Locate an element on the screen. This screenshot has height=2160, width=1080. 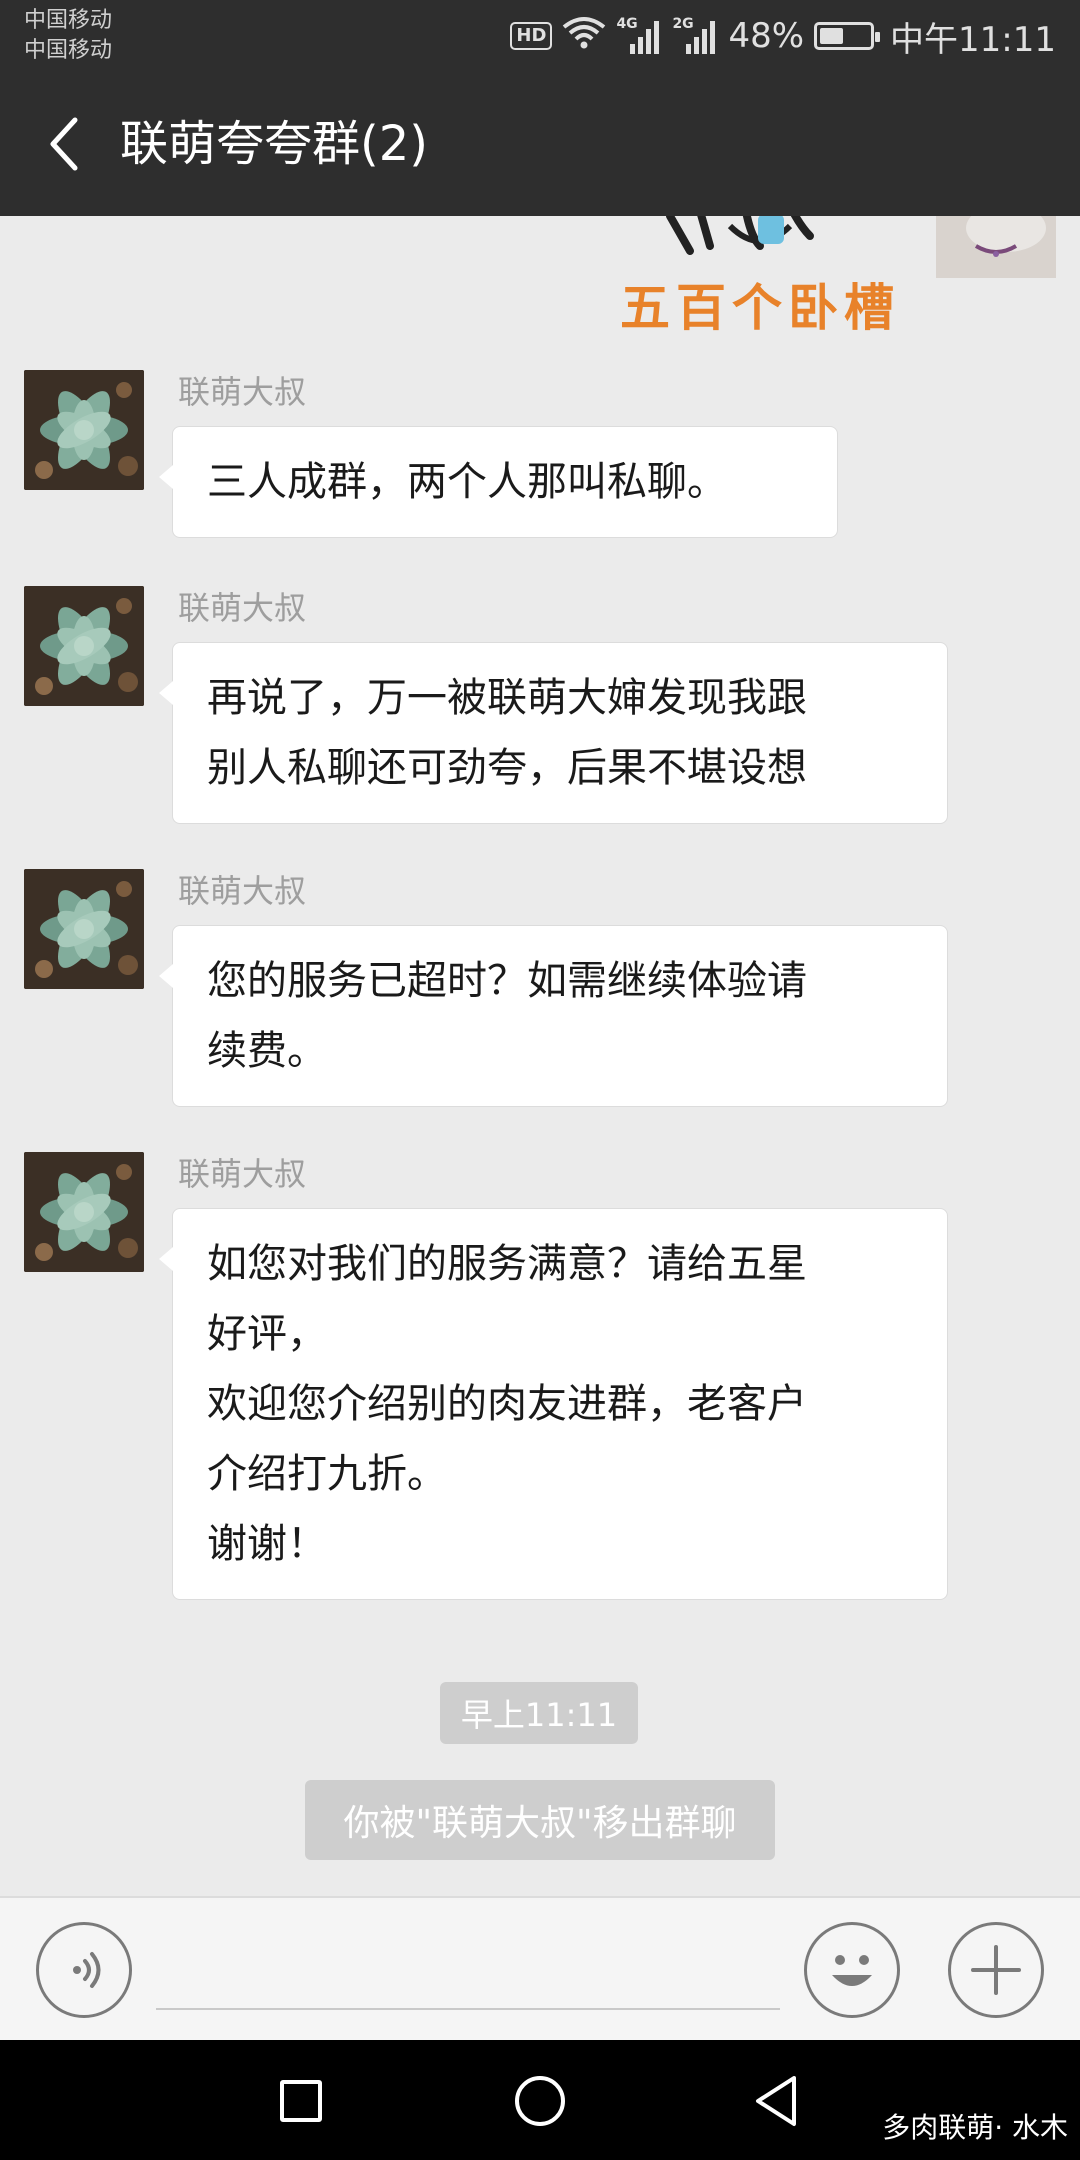
voice-button is located at coordinates (84, 1970).